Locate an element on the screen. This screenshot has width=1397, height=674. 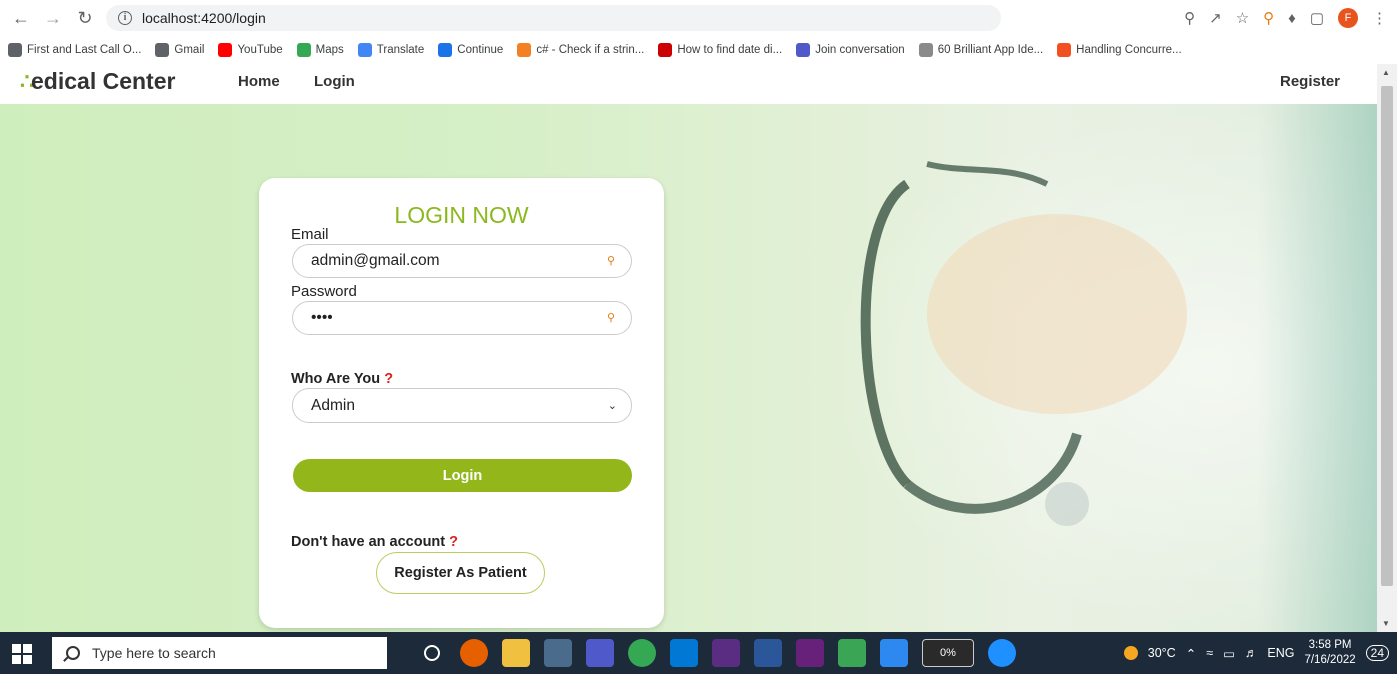
youtube-icon is located at coordinates (225, 50).